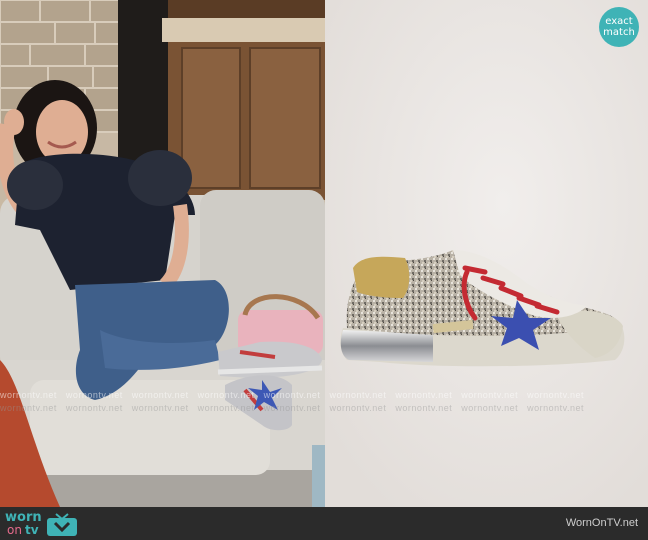  What do you see at coordinates (45, 524) in the screenshot?
I see `wornontv-logo: worn on tv` at bounding box center [45, 524].